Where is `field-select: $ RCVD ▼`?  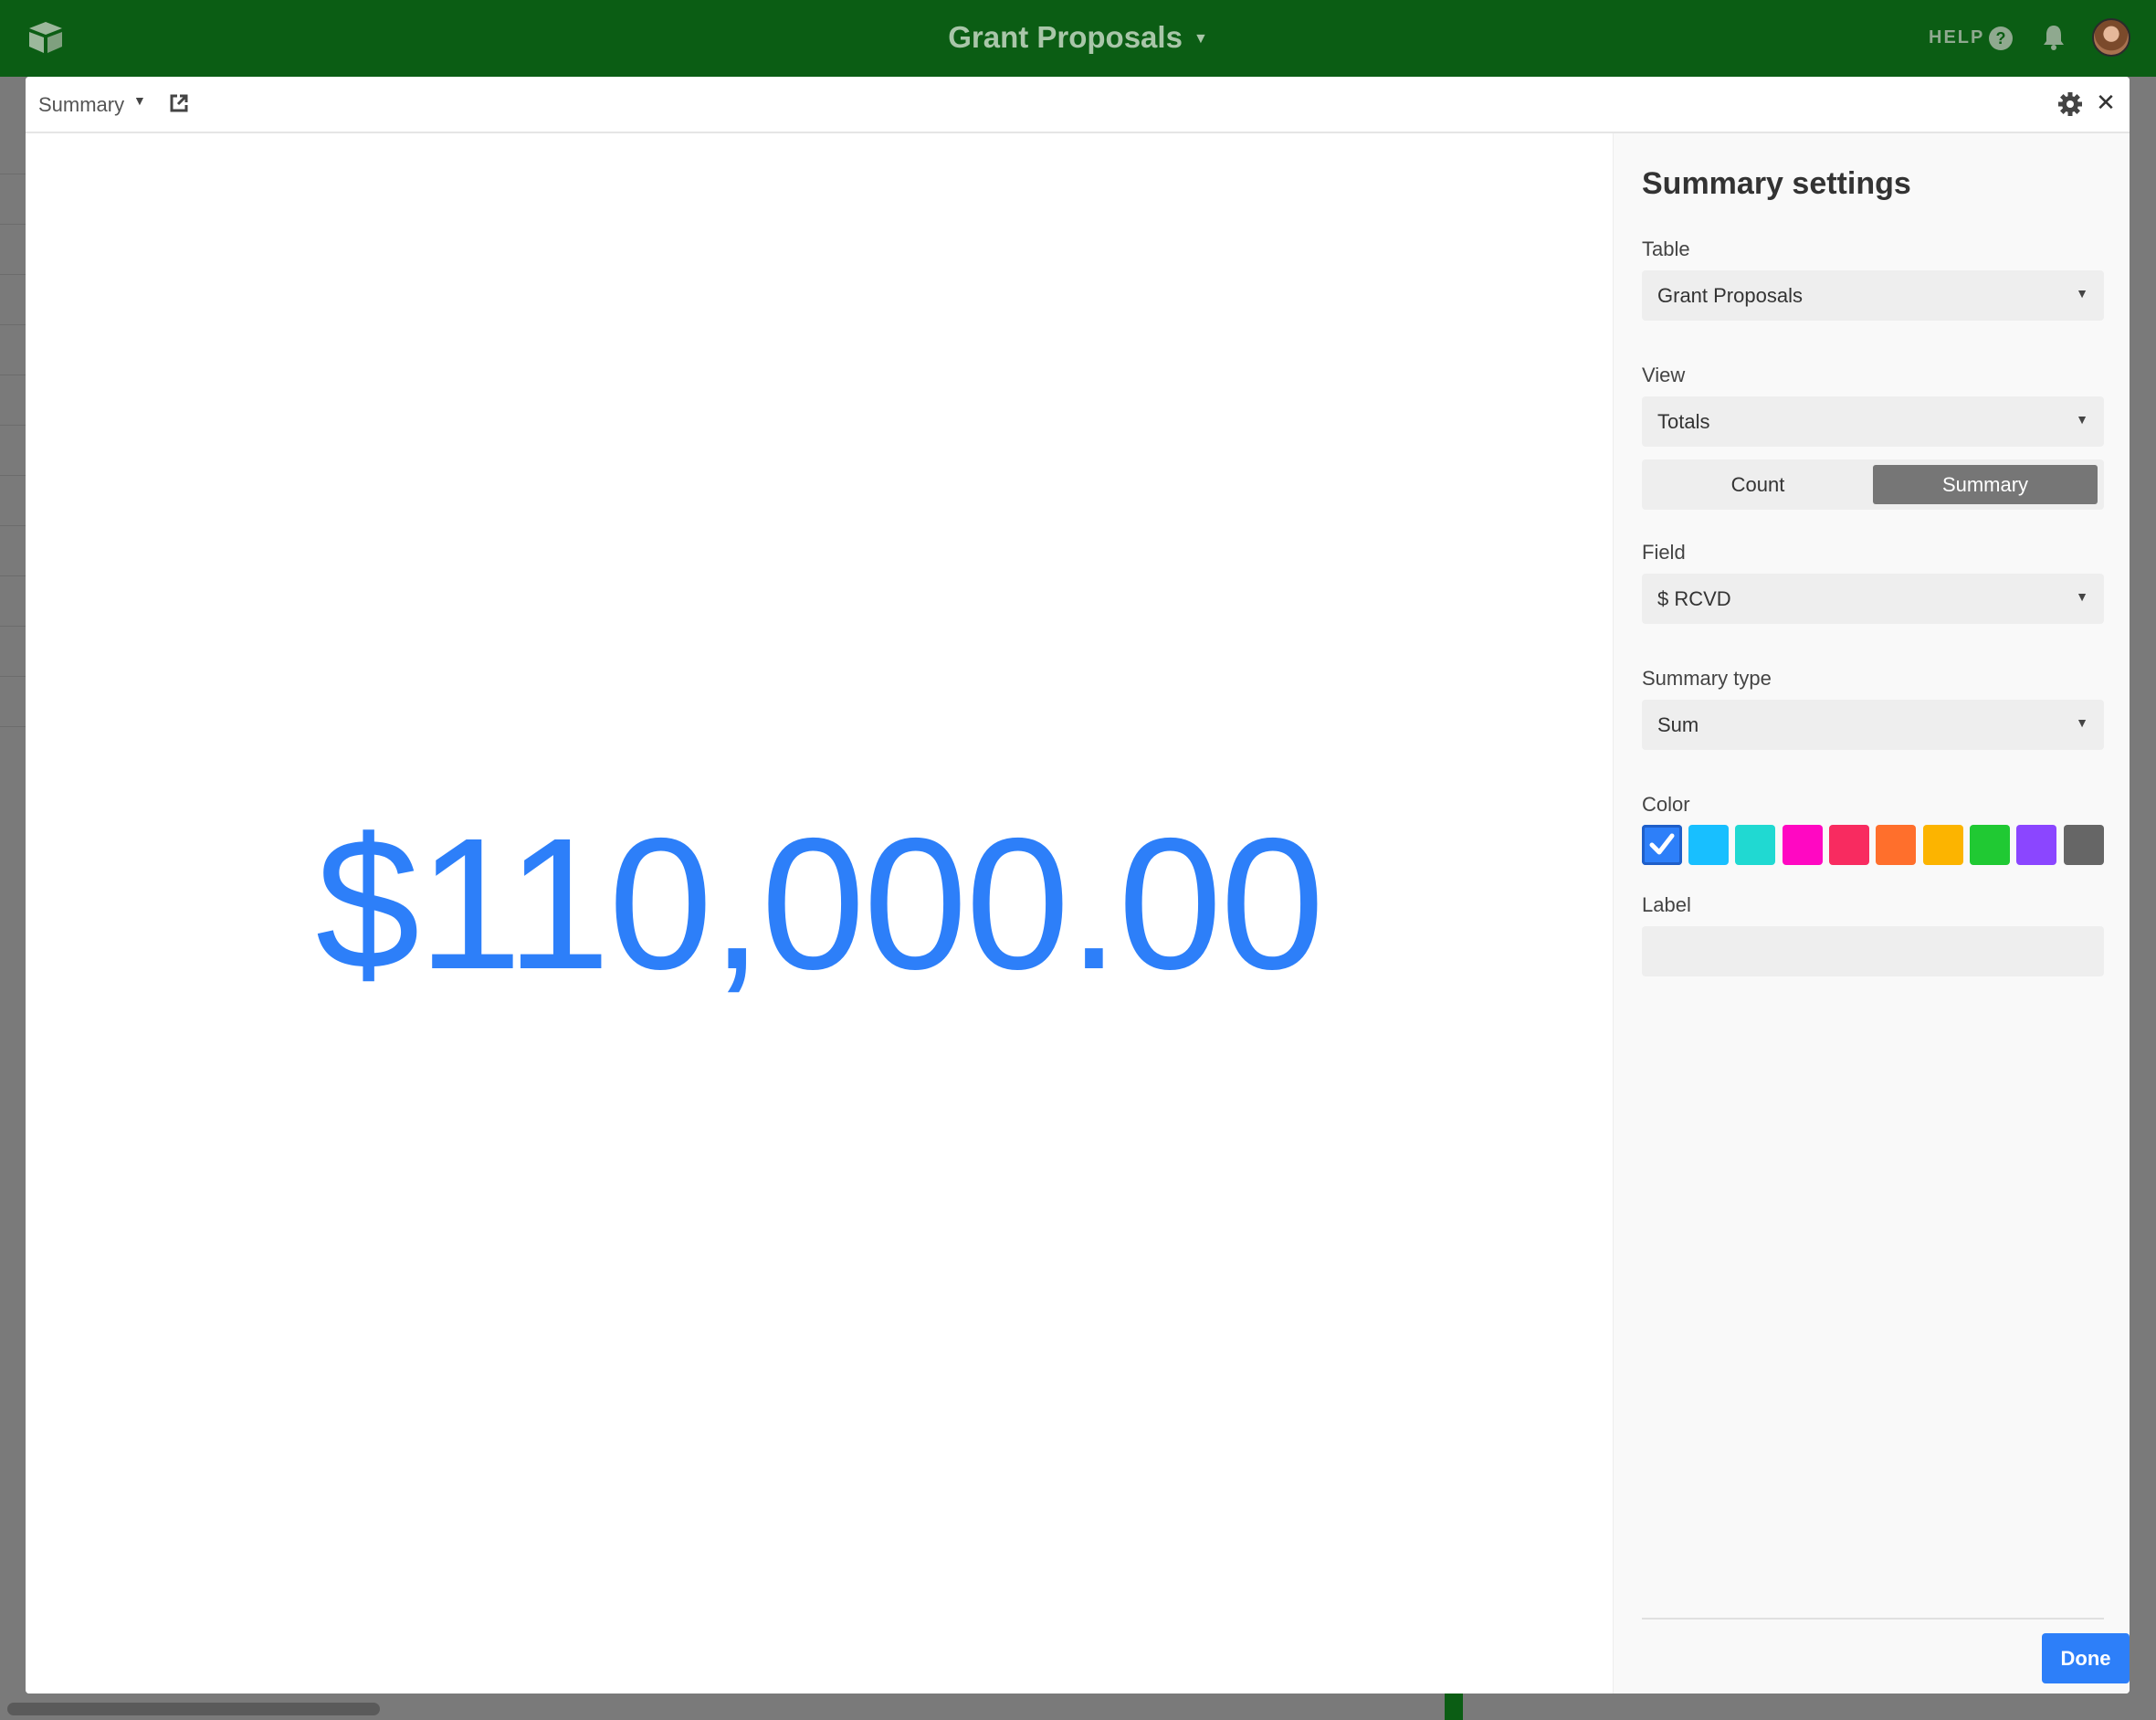 field-select: $ RCVD ▼ is located at coordinates (1873, 599).